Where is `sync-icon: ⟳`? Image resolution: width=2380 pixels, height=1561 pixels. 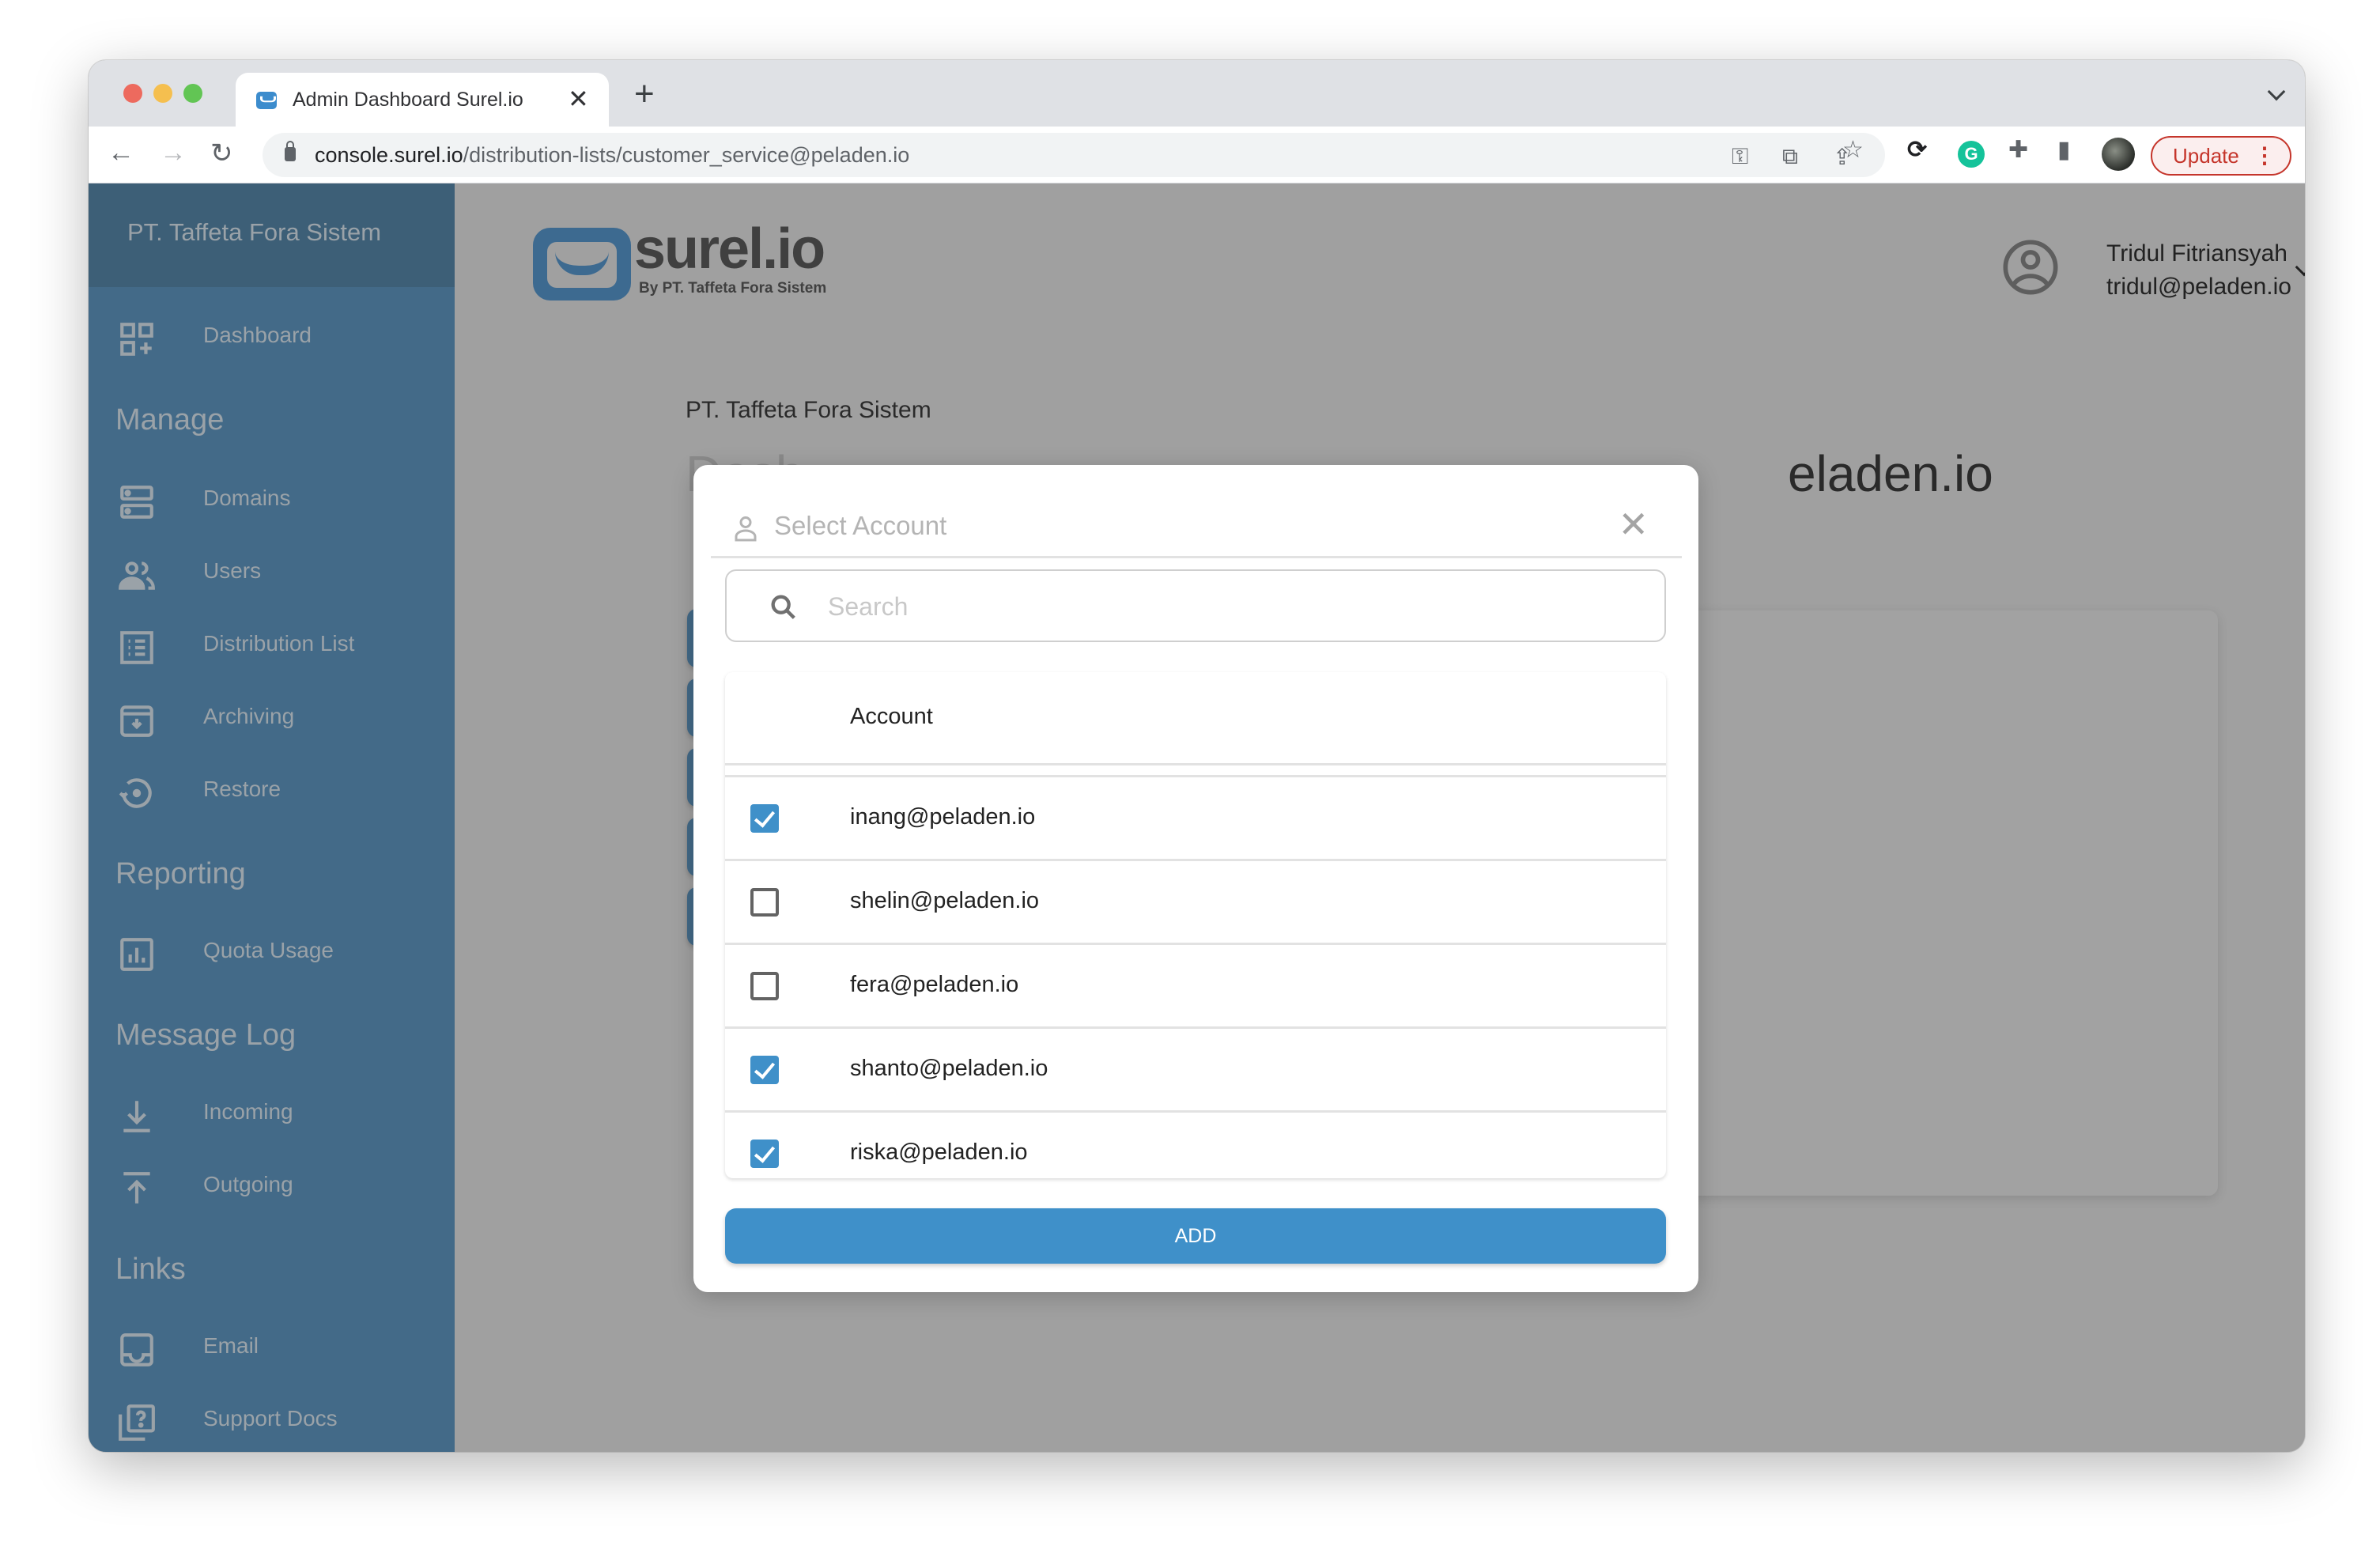 sync-icon: ⟳ is located at coordinates (1917, 150).